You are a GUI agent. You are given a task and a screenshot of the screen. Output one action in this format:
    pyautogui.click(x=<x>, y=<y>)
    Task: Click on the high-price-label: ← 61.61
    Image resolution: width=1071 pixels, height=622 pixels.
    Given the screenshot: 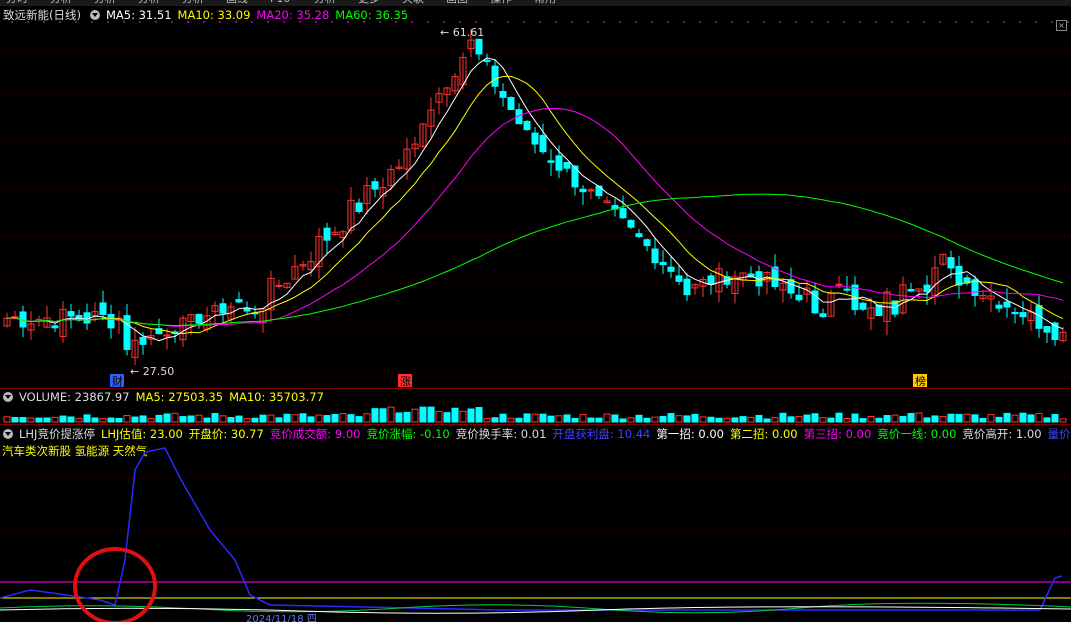 What is the action you would take?
    pyautogui.click(x=462, y=32)
    